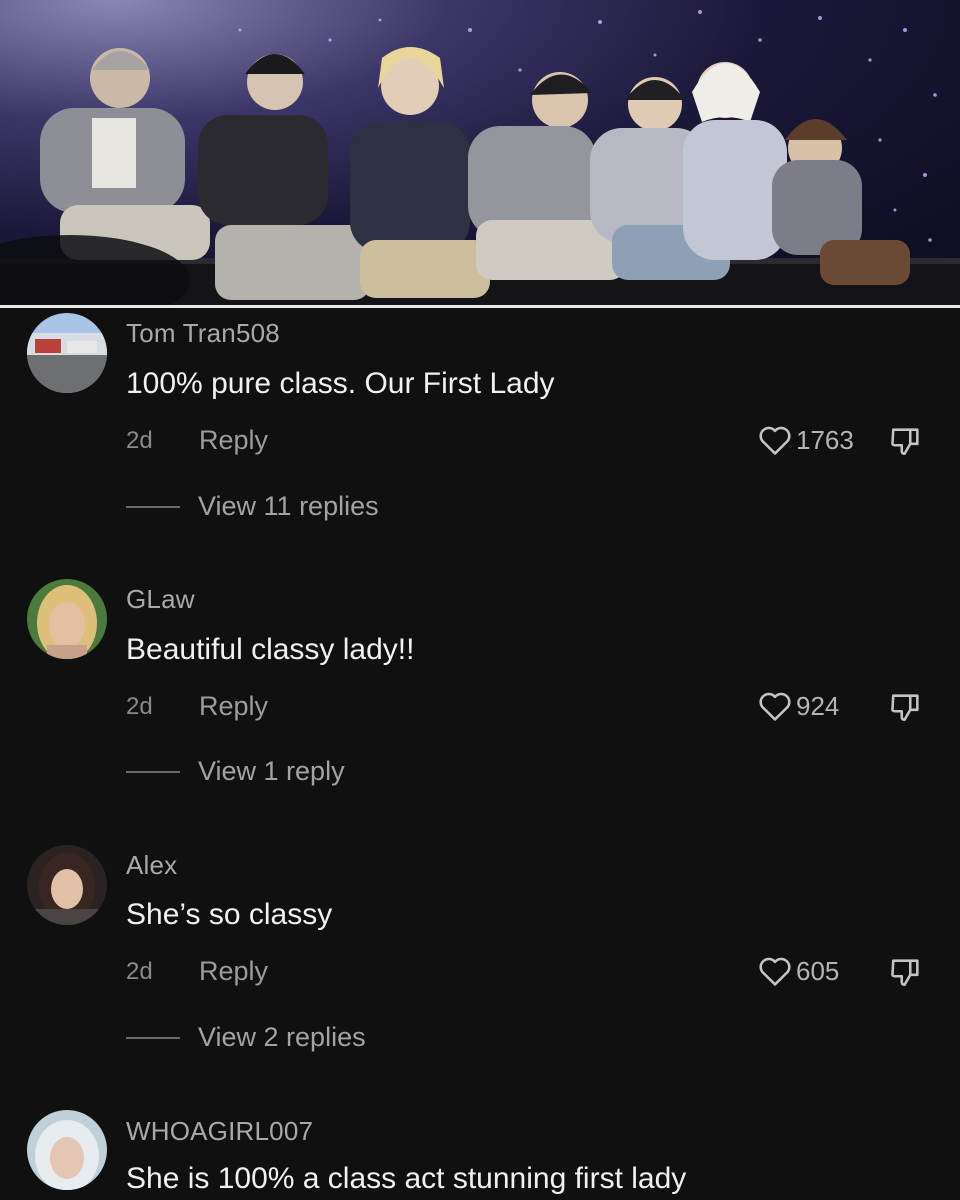 The width and height of the screenshot is (960, 1200). I want to click on like-button: 924, so click(798, 706).